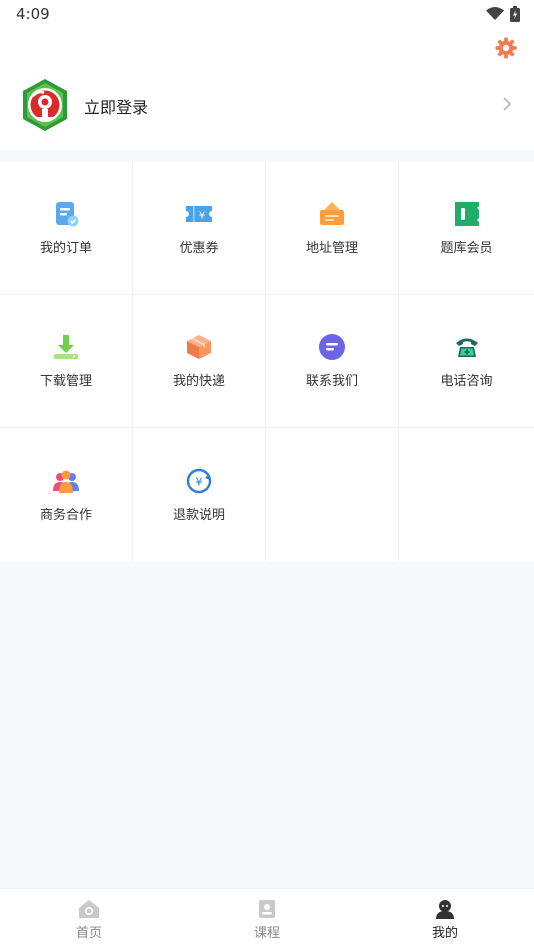 The image size is (534, 950). What do you see at coordinates (89, 908) in the screenshot?
I see `home-icon` at bounding box center [89, 908].